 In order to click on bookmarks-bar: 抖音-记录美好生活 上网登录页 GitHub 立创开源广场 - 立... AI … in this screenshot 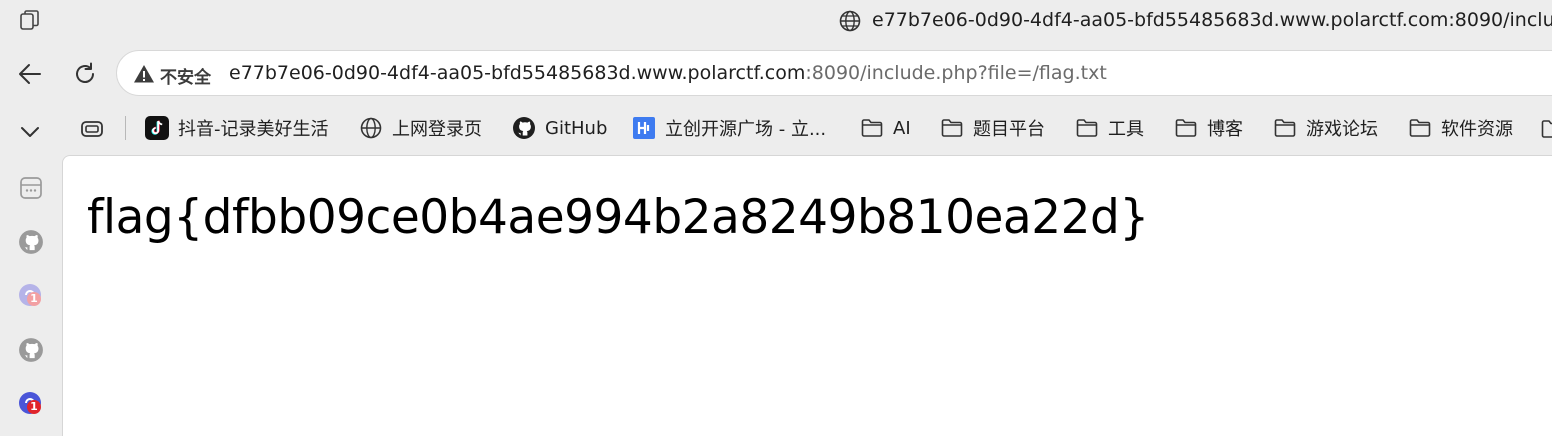, I will do `click(776, 128)`.